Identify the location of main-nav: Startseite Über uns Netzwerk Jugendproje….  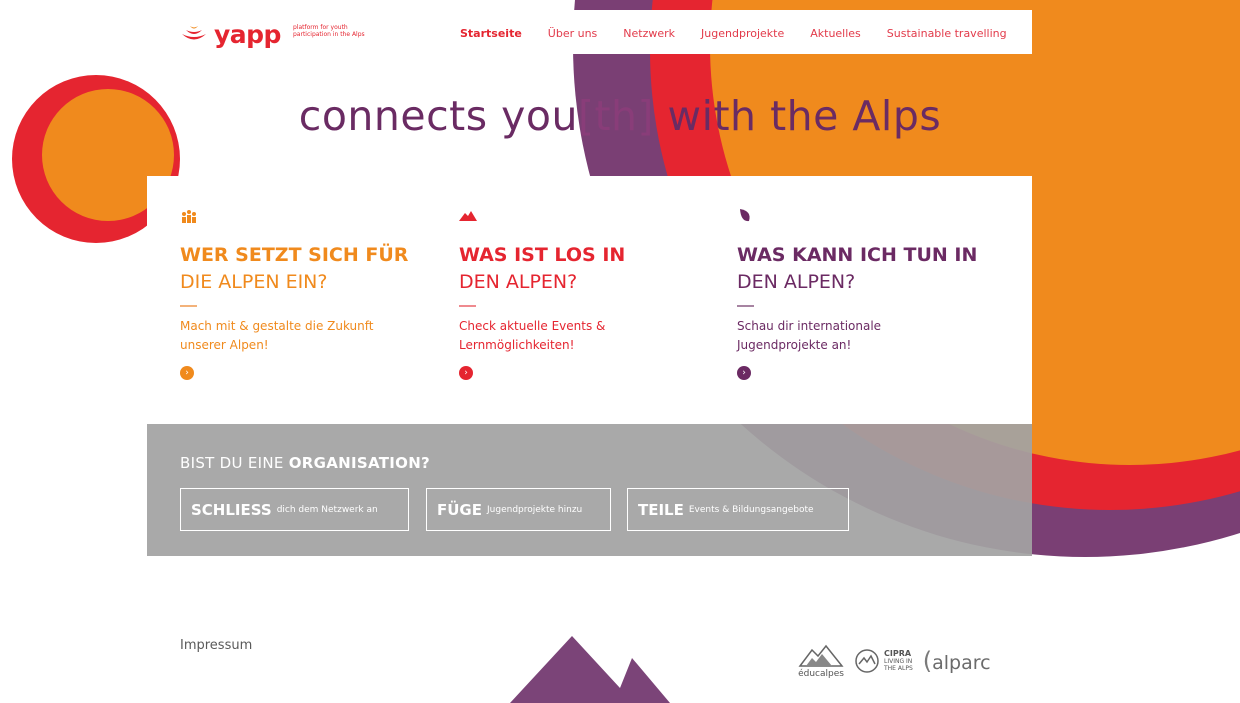
(733, 33).